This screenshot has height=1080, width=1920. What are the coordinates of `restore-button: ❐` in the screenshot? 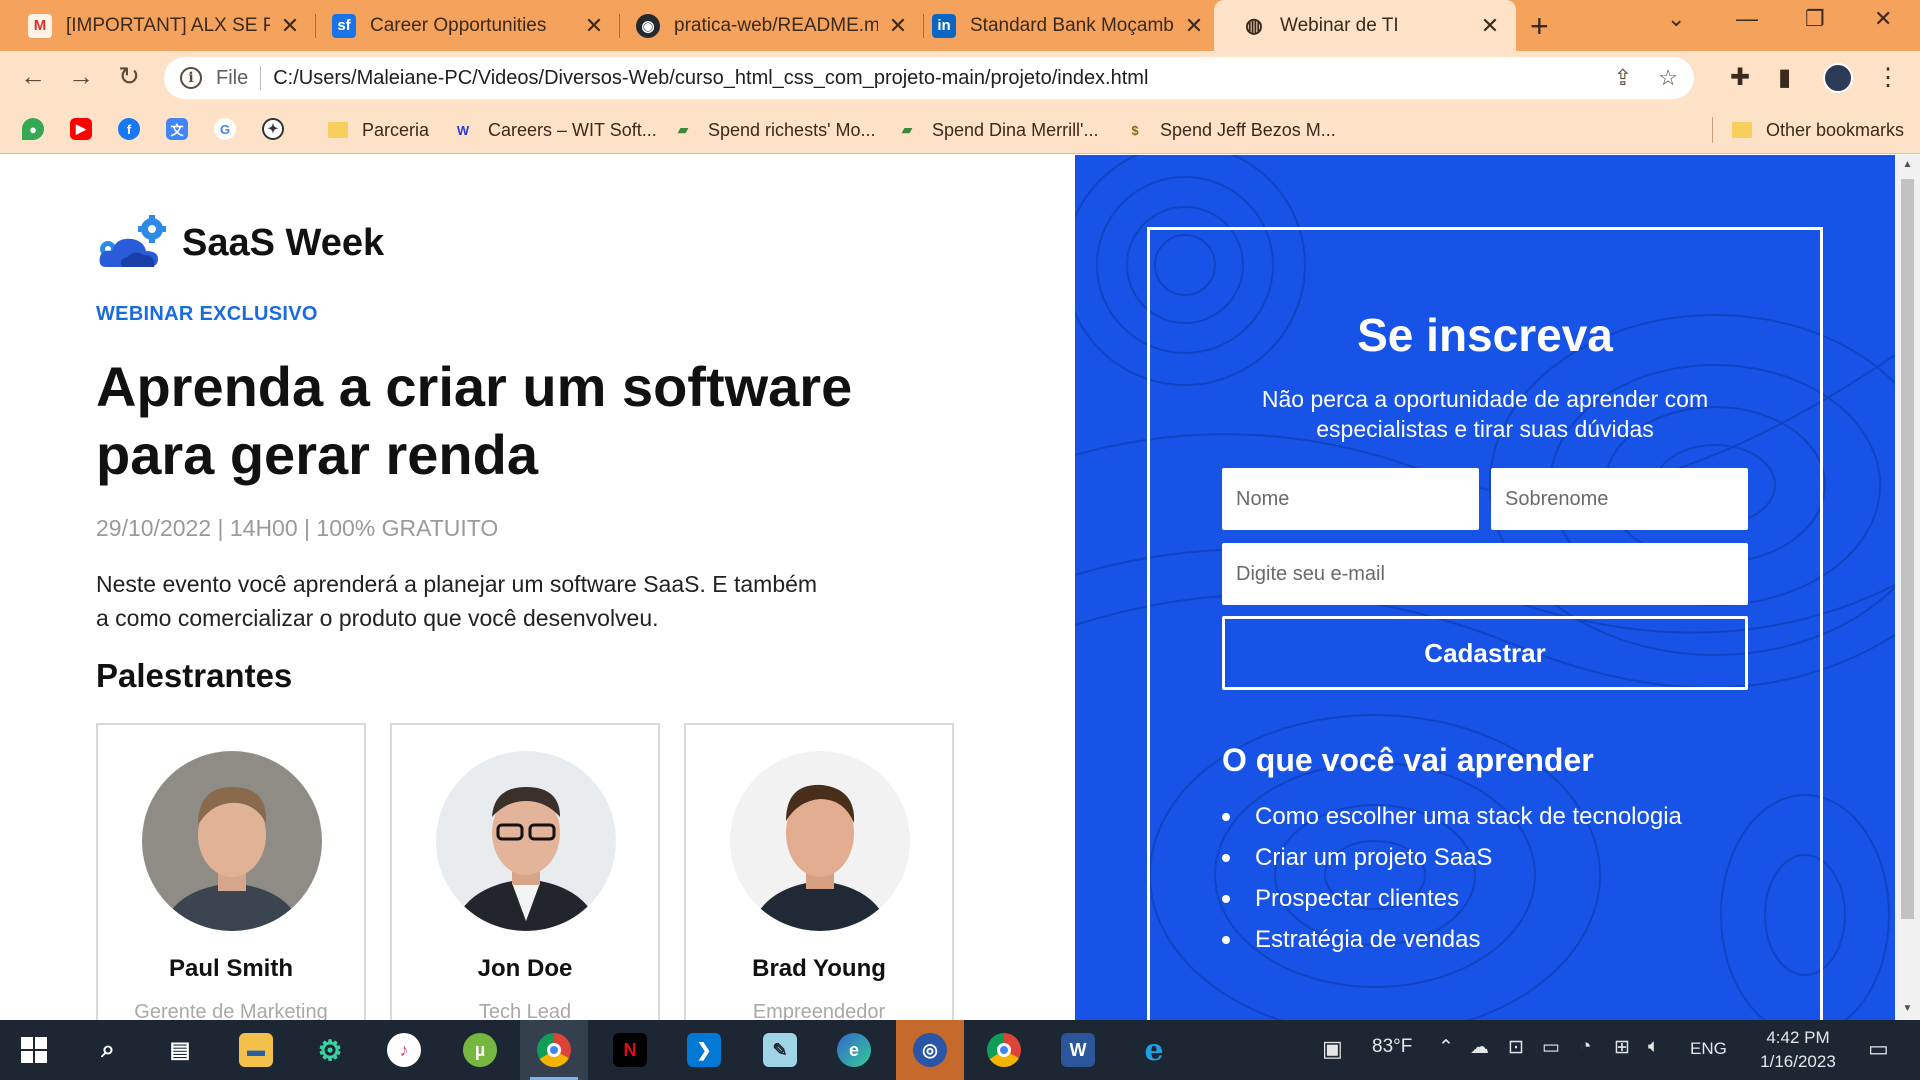 It's located at (1815, 19).